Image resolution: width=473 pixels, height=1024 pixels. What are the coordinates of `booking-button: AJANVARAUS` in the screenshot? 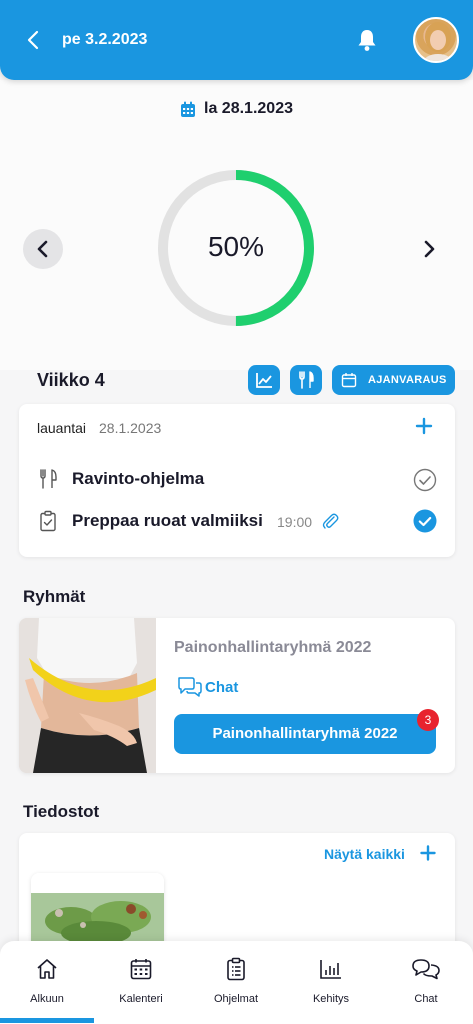 It's located at (393, 380).